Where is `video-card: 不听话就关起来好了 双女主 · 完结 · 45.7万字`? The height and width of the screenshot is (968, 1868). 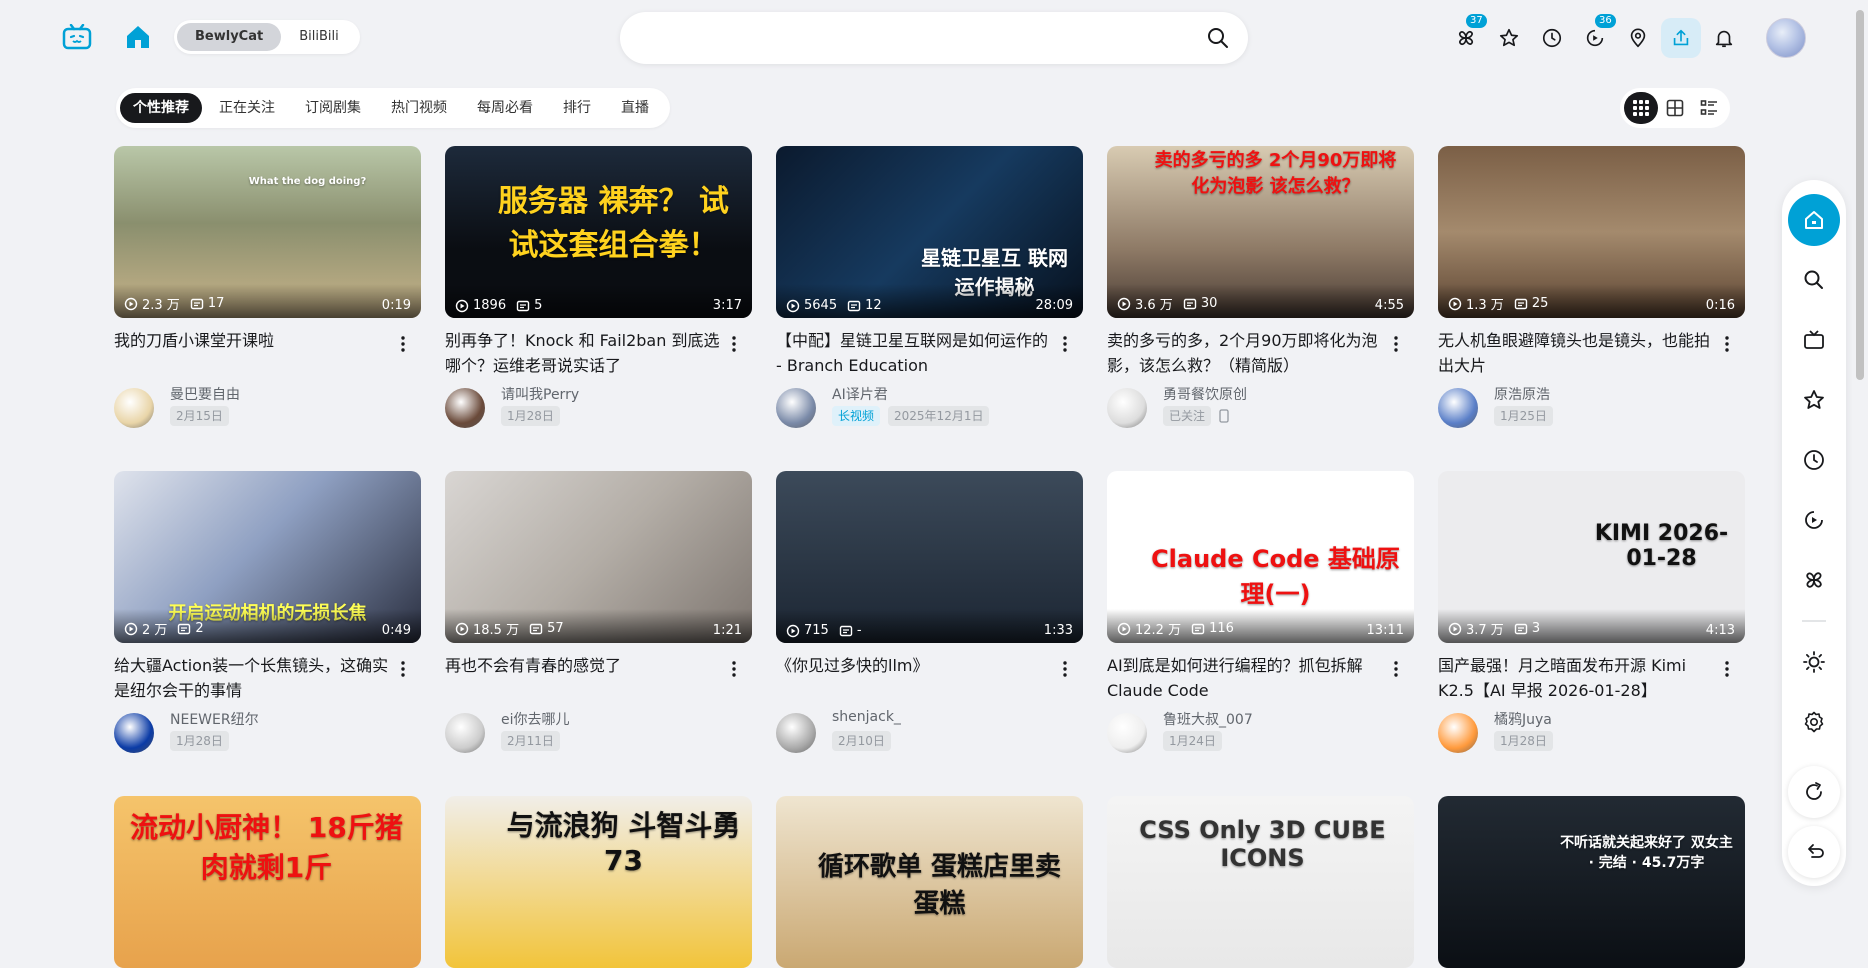 video-card: 不听话就关起来好了 双女主 · 完结 · 45.7万字 is located at coordinates (1591, 882).